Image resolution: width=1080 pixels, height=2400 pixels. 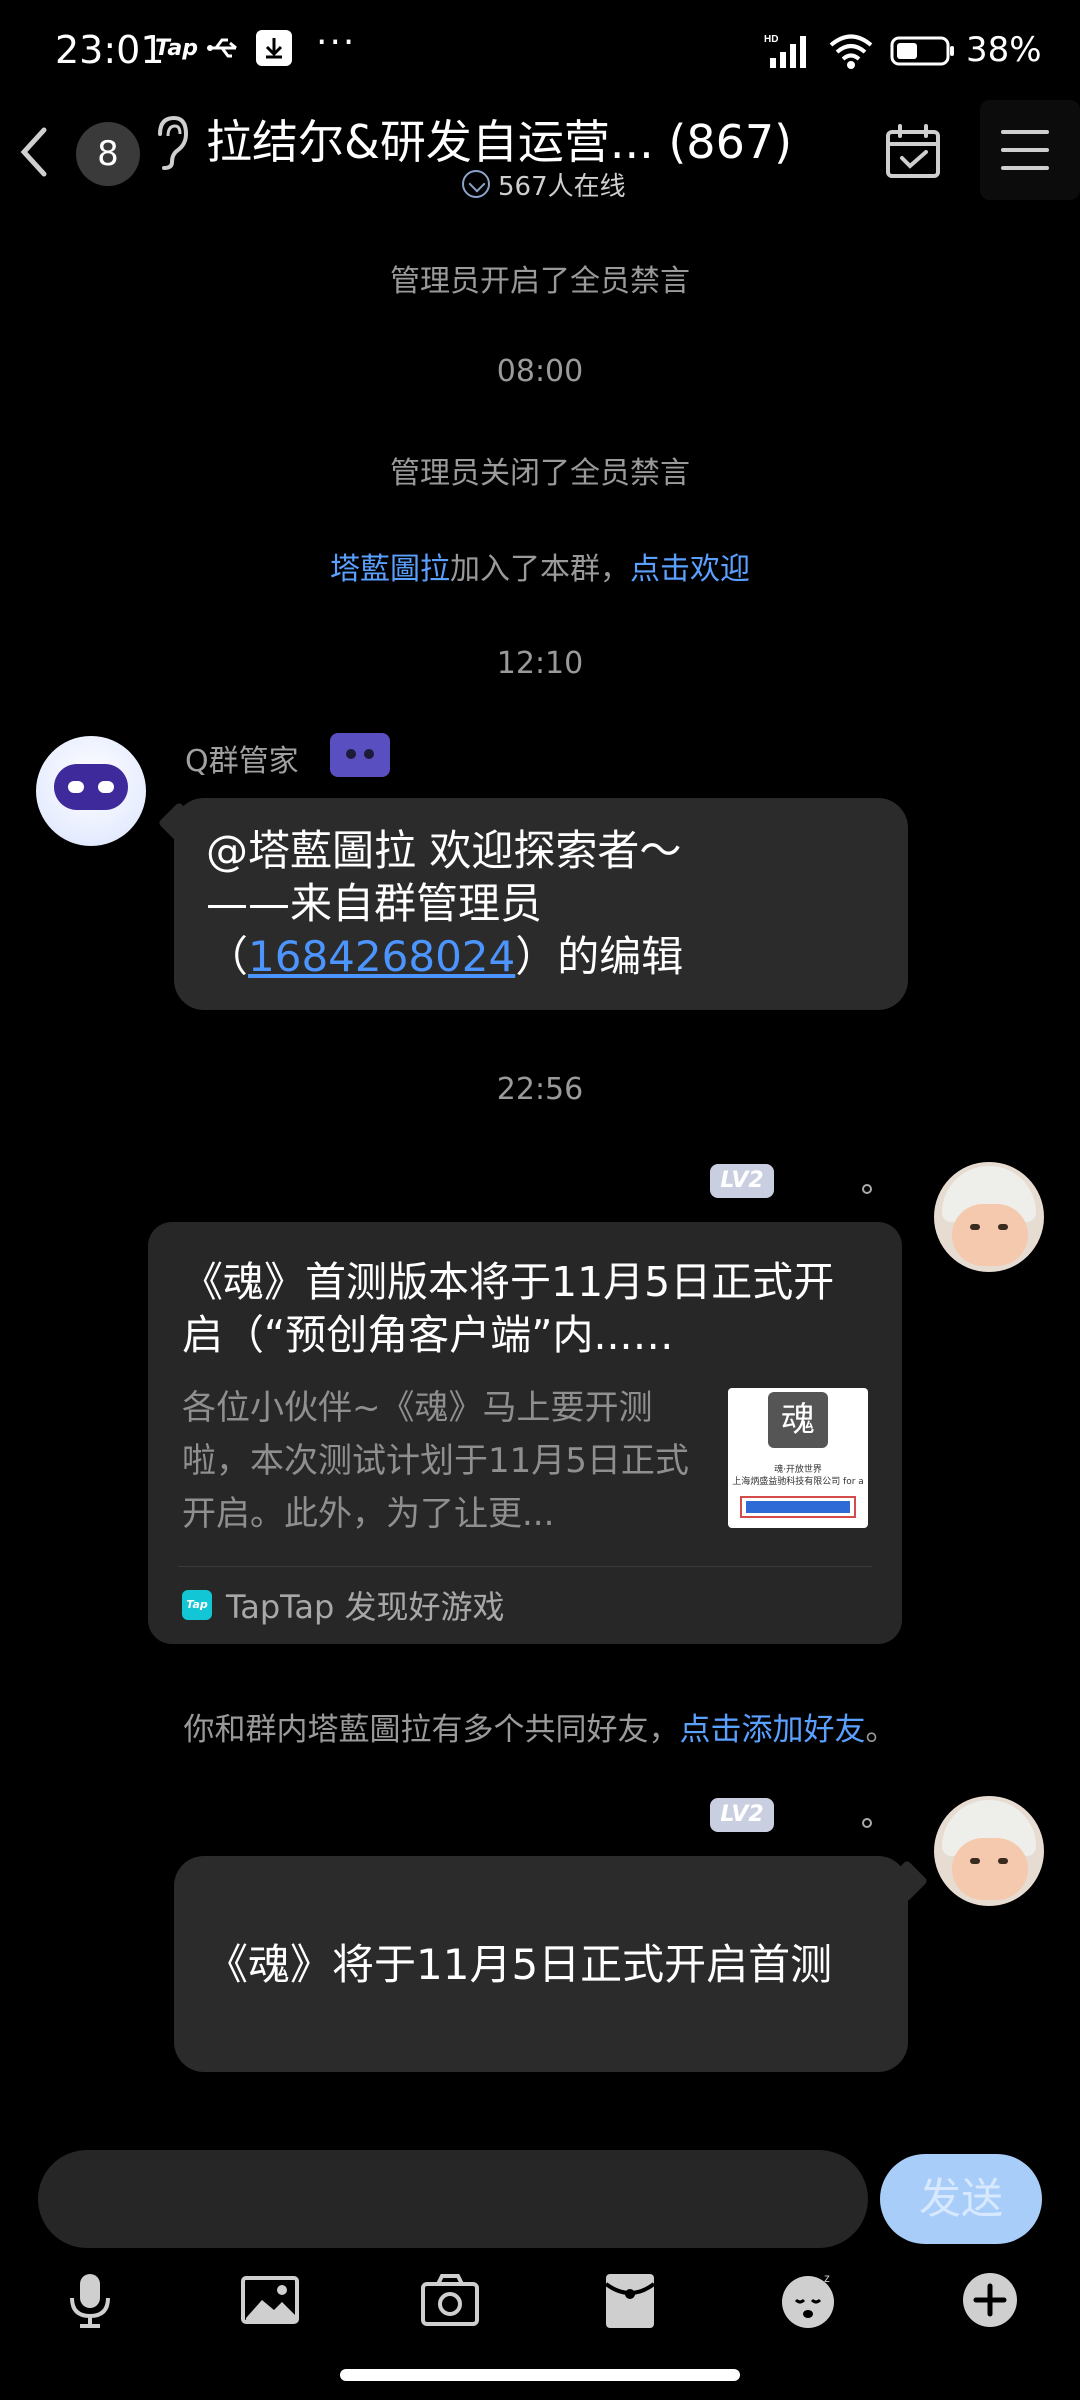 I want to click on qq-number-link: 1684268024, so click(x=381, y=956).